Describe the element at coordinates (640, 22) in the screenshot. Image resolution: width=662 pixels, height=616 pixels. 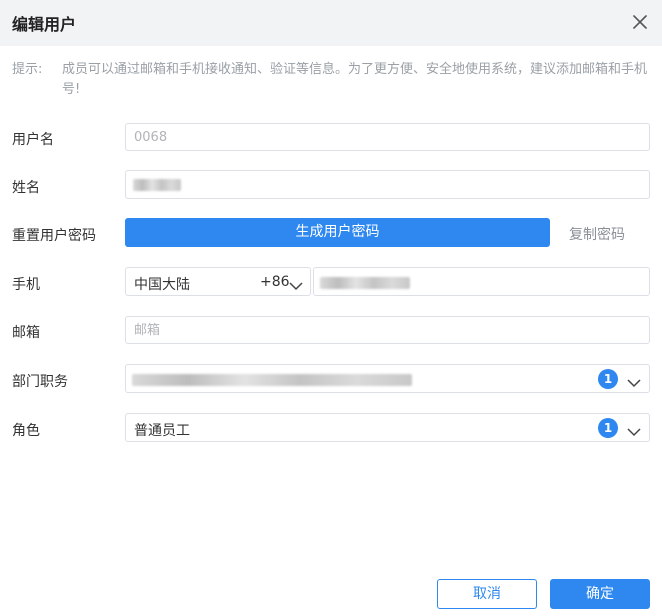
I see `close-icon` at that location.